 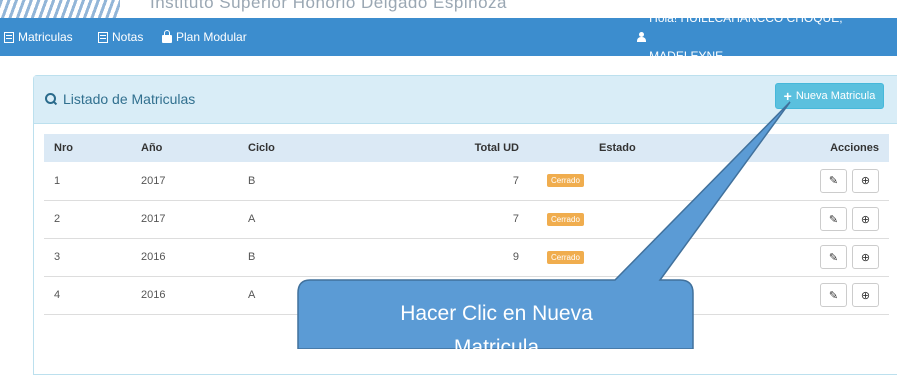 What do you see at coordinates (128, 37) in the screenshot?
I see `nav-item-label: Notas` at bounding box center [128, 37].